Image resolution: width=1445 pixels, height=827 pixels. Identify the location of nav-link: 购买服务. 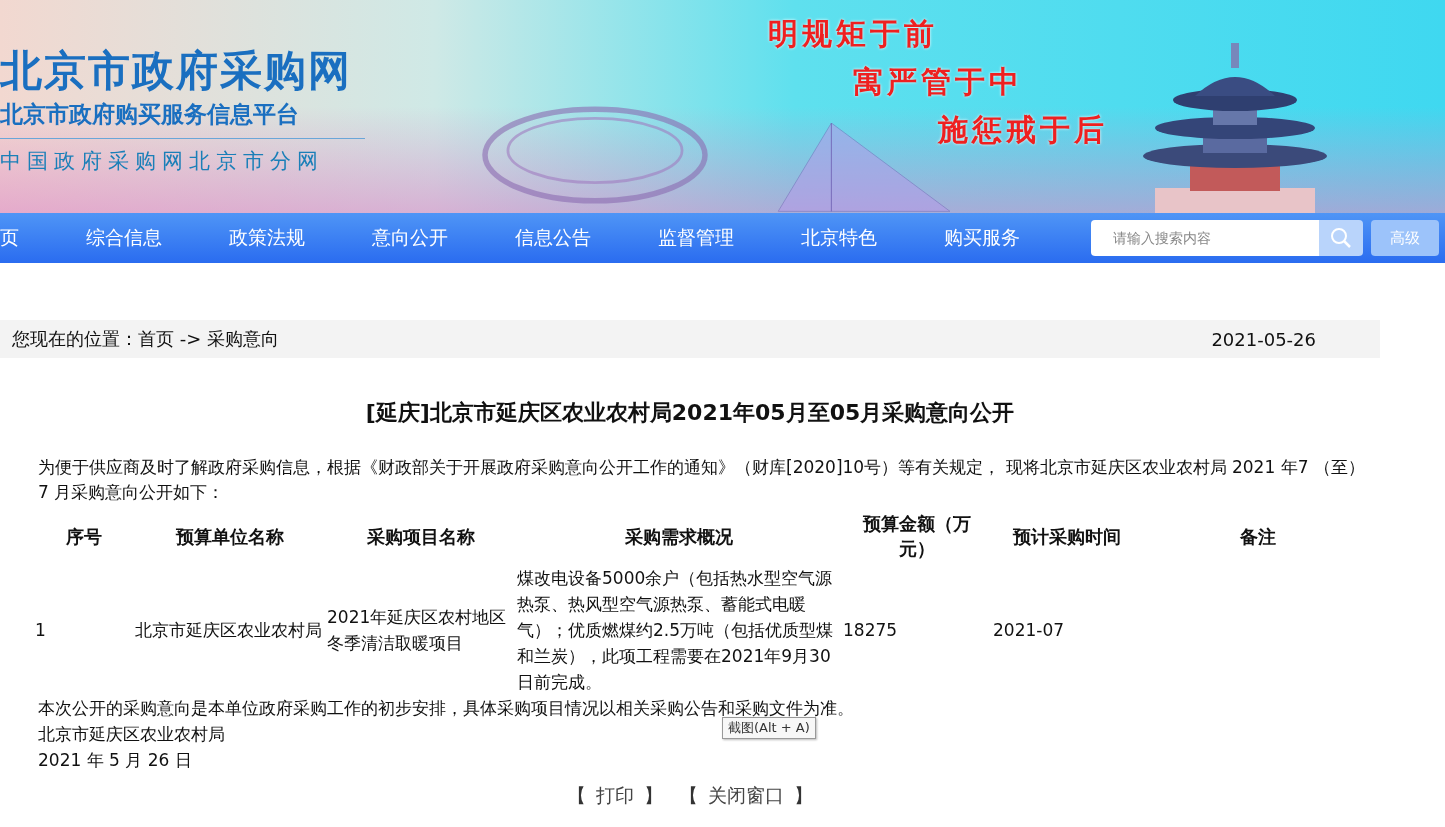
(982, 238).